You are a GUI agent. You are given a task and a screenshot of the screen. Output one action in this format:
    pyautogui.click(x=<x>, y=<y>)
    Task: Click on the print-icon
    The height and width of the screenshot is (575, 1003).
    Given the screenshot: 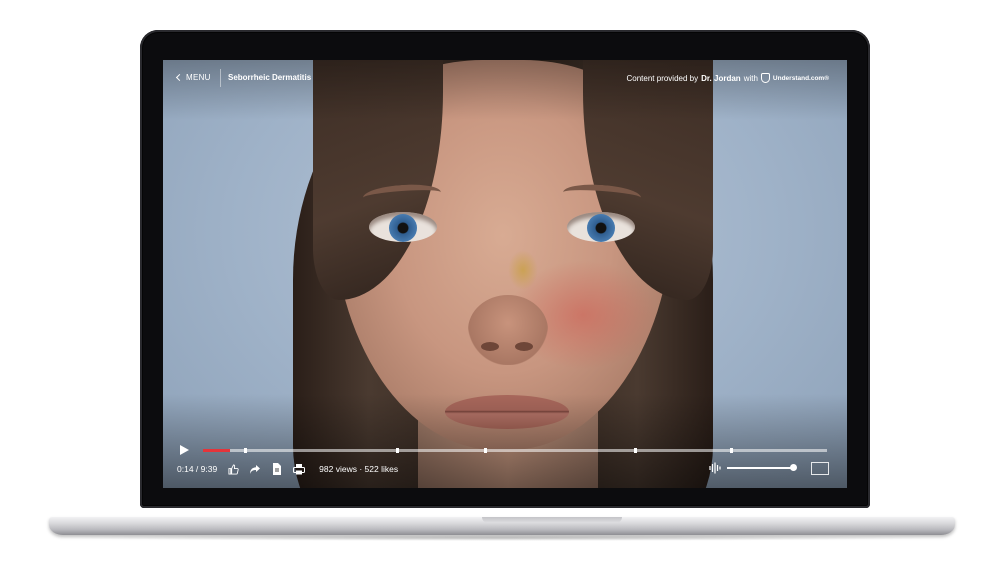 What is the action you would take?
    pyautogui.click(x=299, y=469)
    